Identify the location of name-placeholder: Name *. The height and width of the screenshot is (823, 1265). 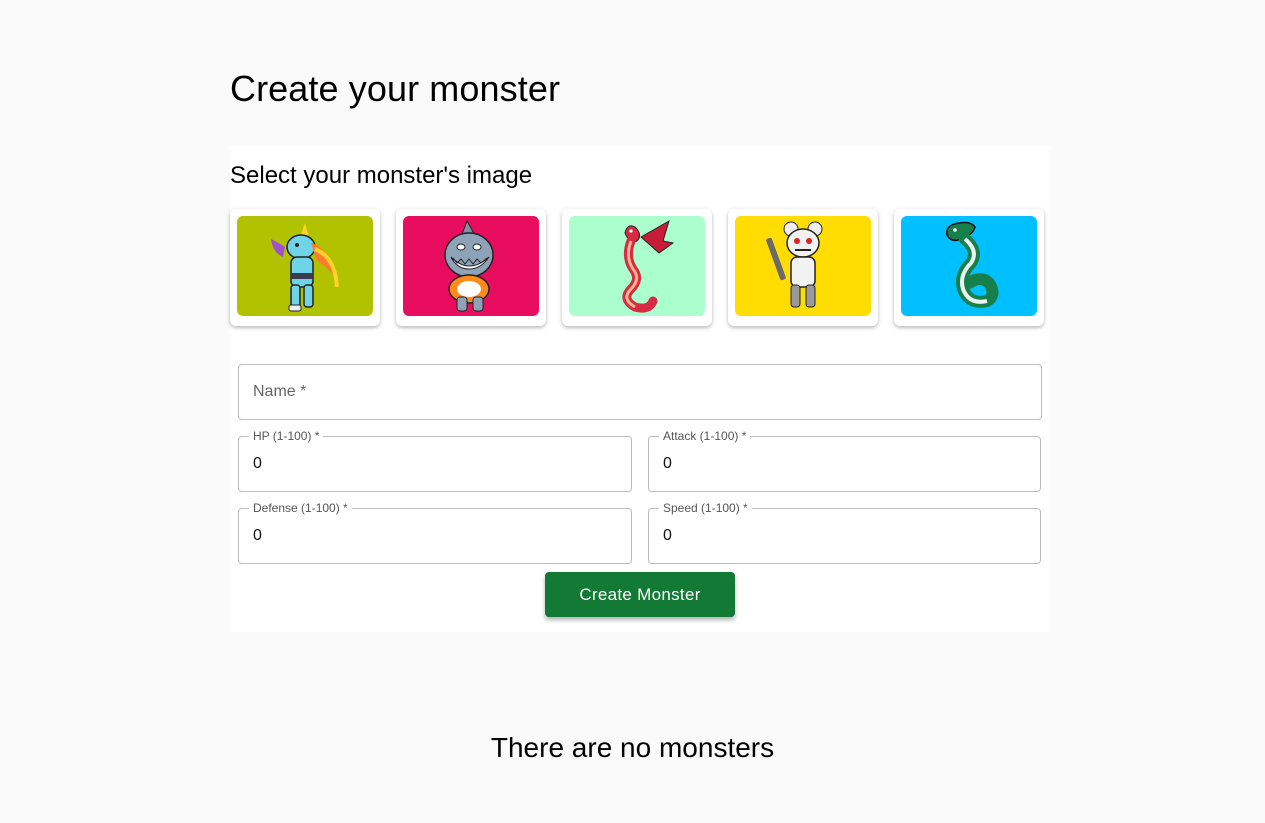
(280, 391).